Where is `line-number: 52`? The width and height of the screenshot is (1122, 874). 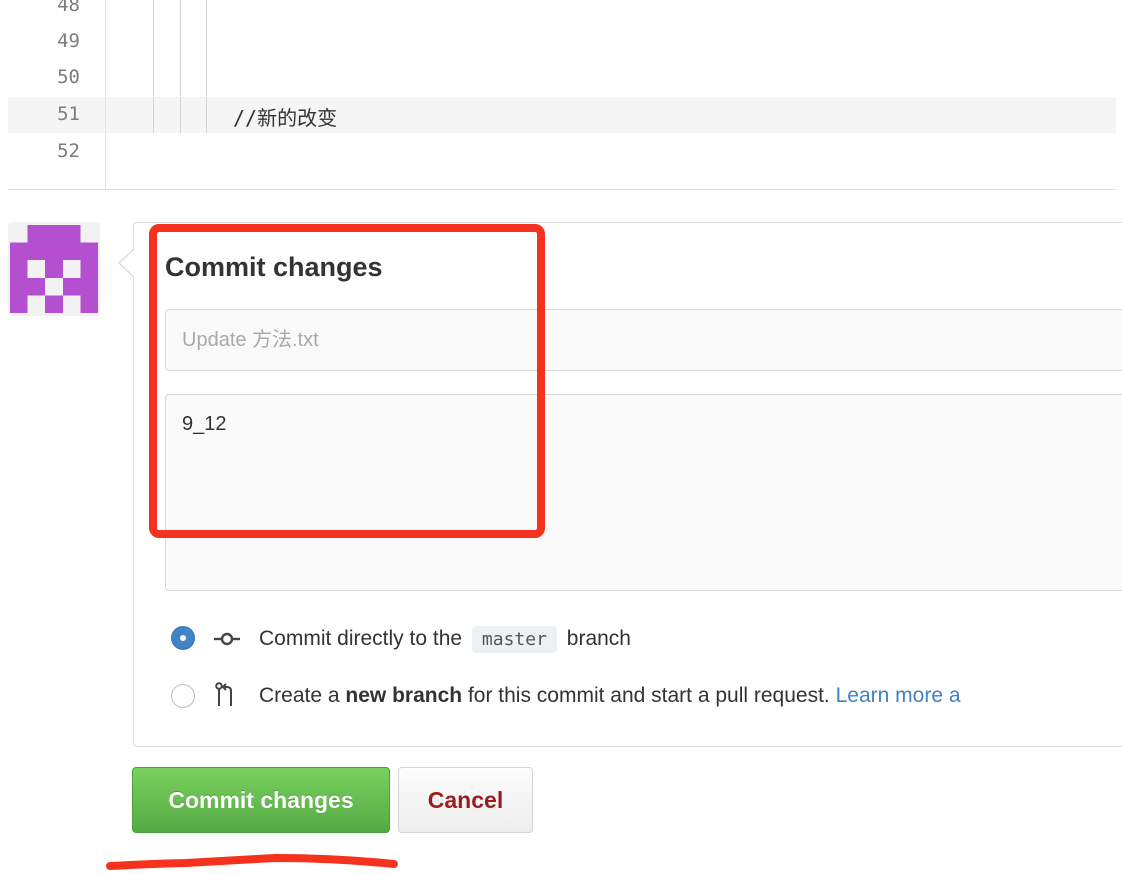 line-number: 52 is located at coordinates (68, 151).